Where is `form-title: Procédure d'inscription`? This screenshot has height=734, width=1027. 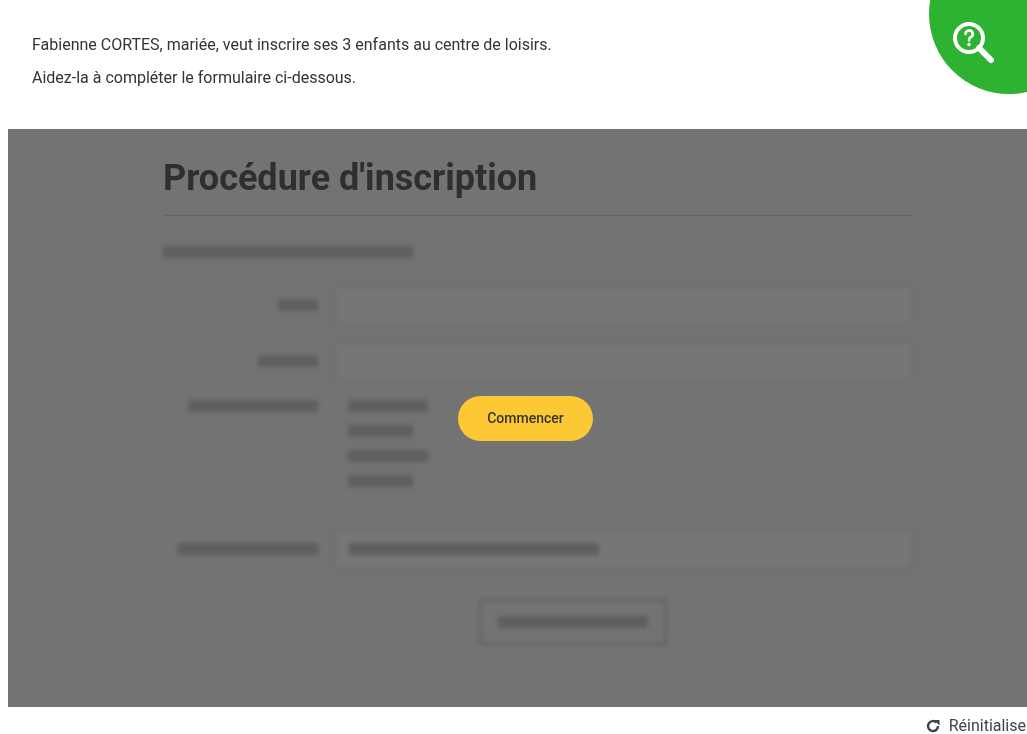 form-title: Procédure d'inscription is located at coordinates (538, 172).